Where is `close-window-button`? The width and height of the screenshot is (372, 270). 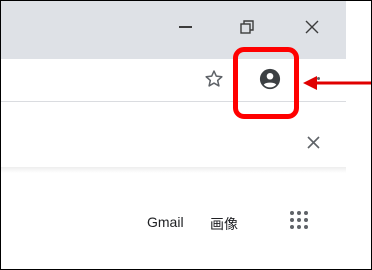 close-window-button is located at coordinates (312, 27).